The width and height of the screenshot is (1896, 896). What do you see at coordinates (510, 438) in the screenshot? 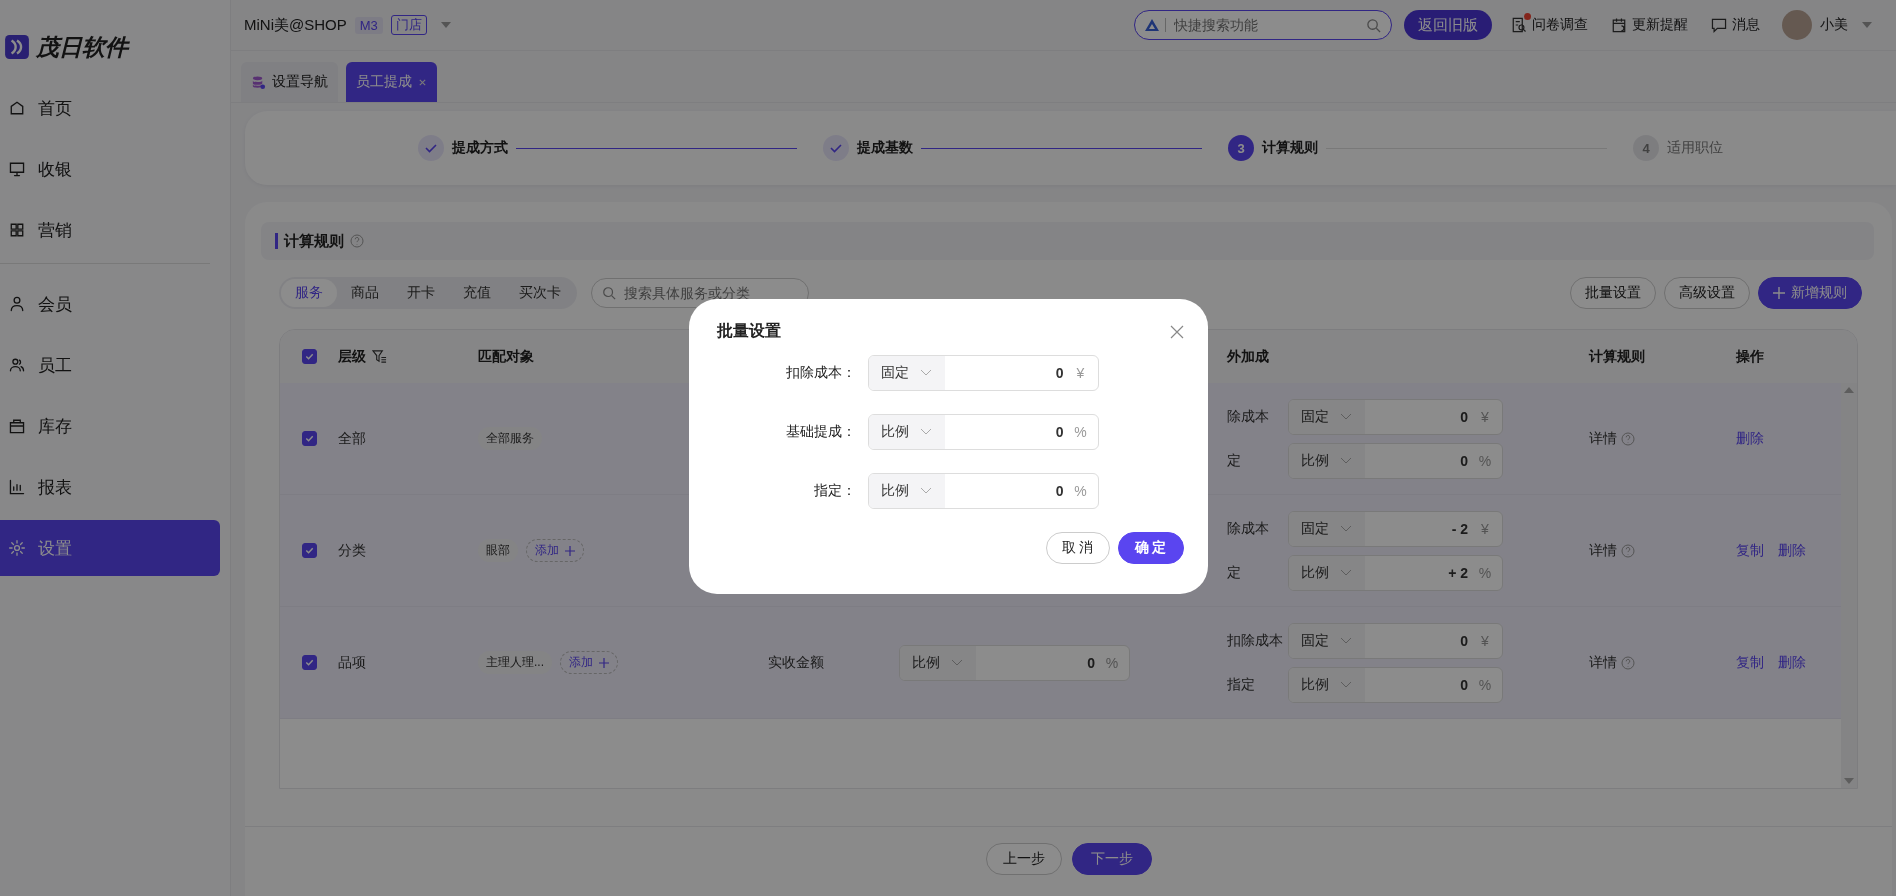
I see `target-tag: 全部服务` at bounding box center [510, 438].